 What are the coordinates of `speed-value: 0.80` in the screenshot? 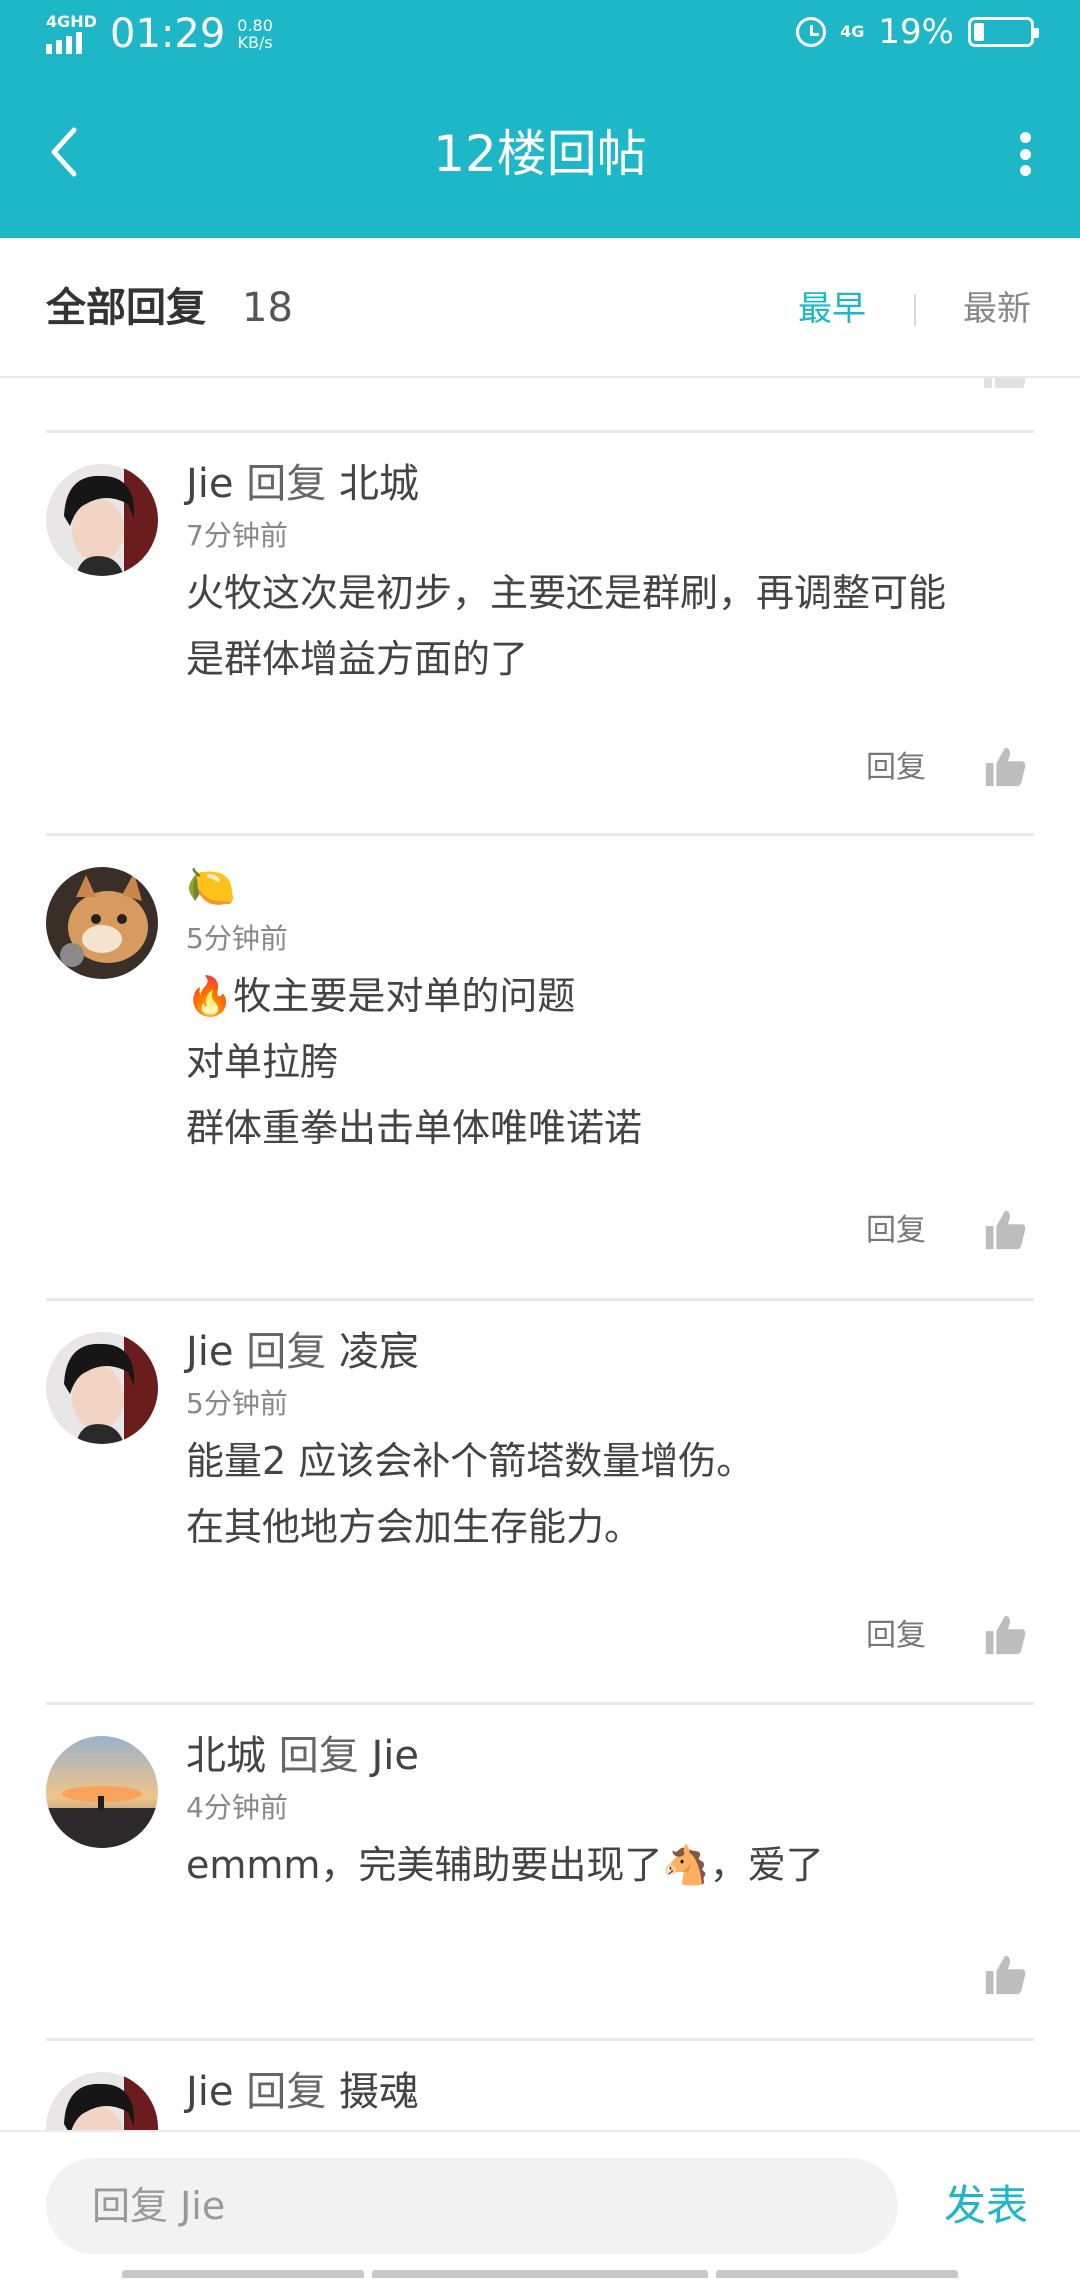 It's located at (255, 25).